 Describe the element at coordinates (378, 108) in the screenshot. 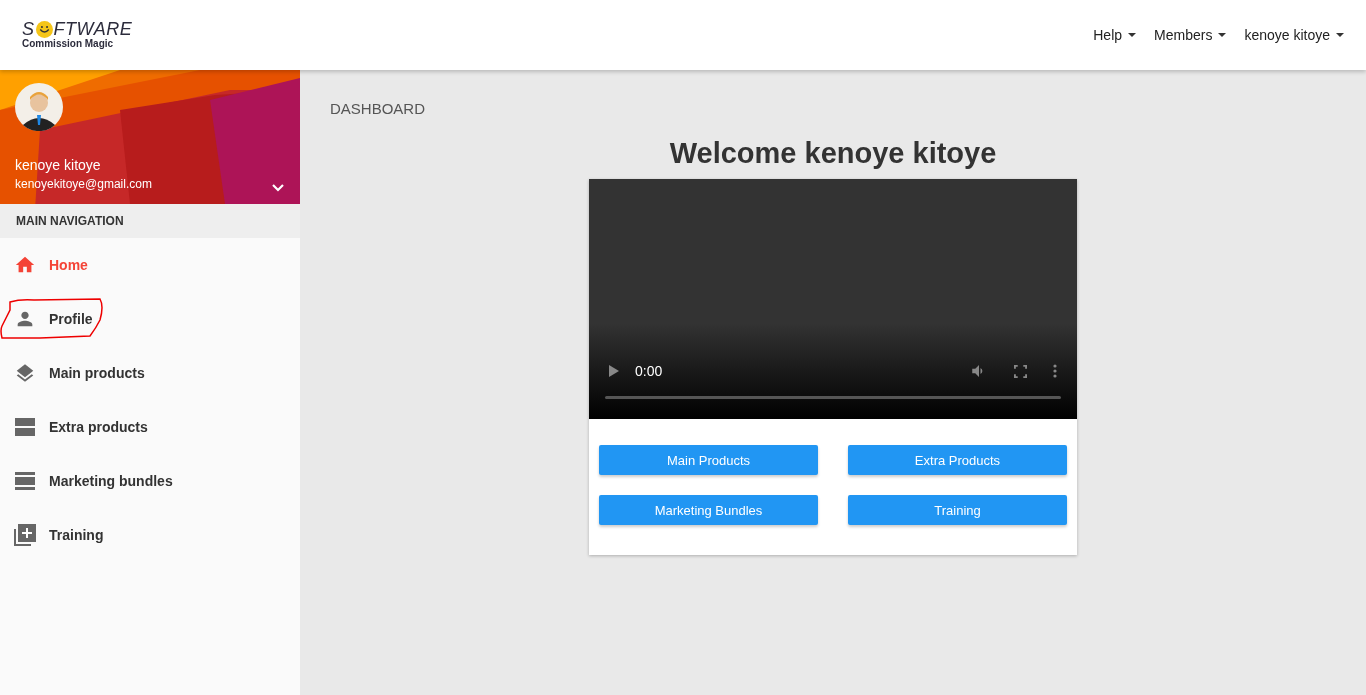

I see `breadcrumb: DASHBOARD` at that location.